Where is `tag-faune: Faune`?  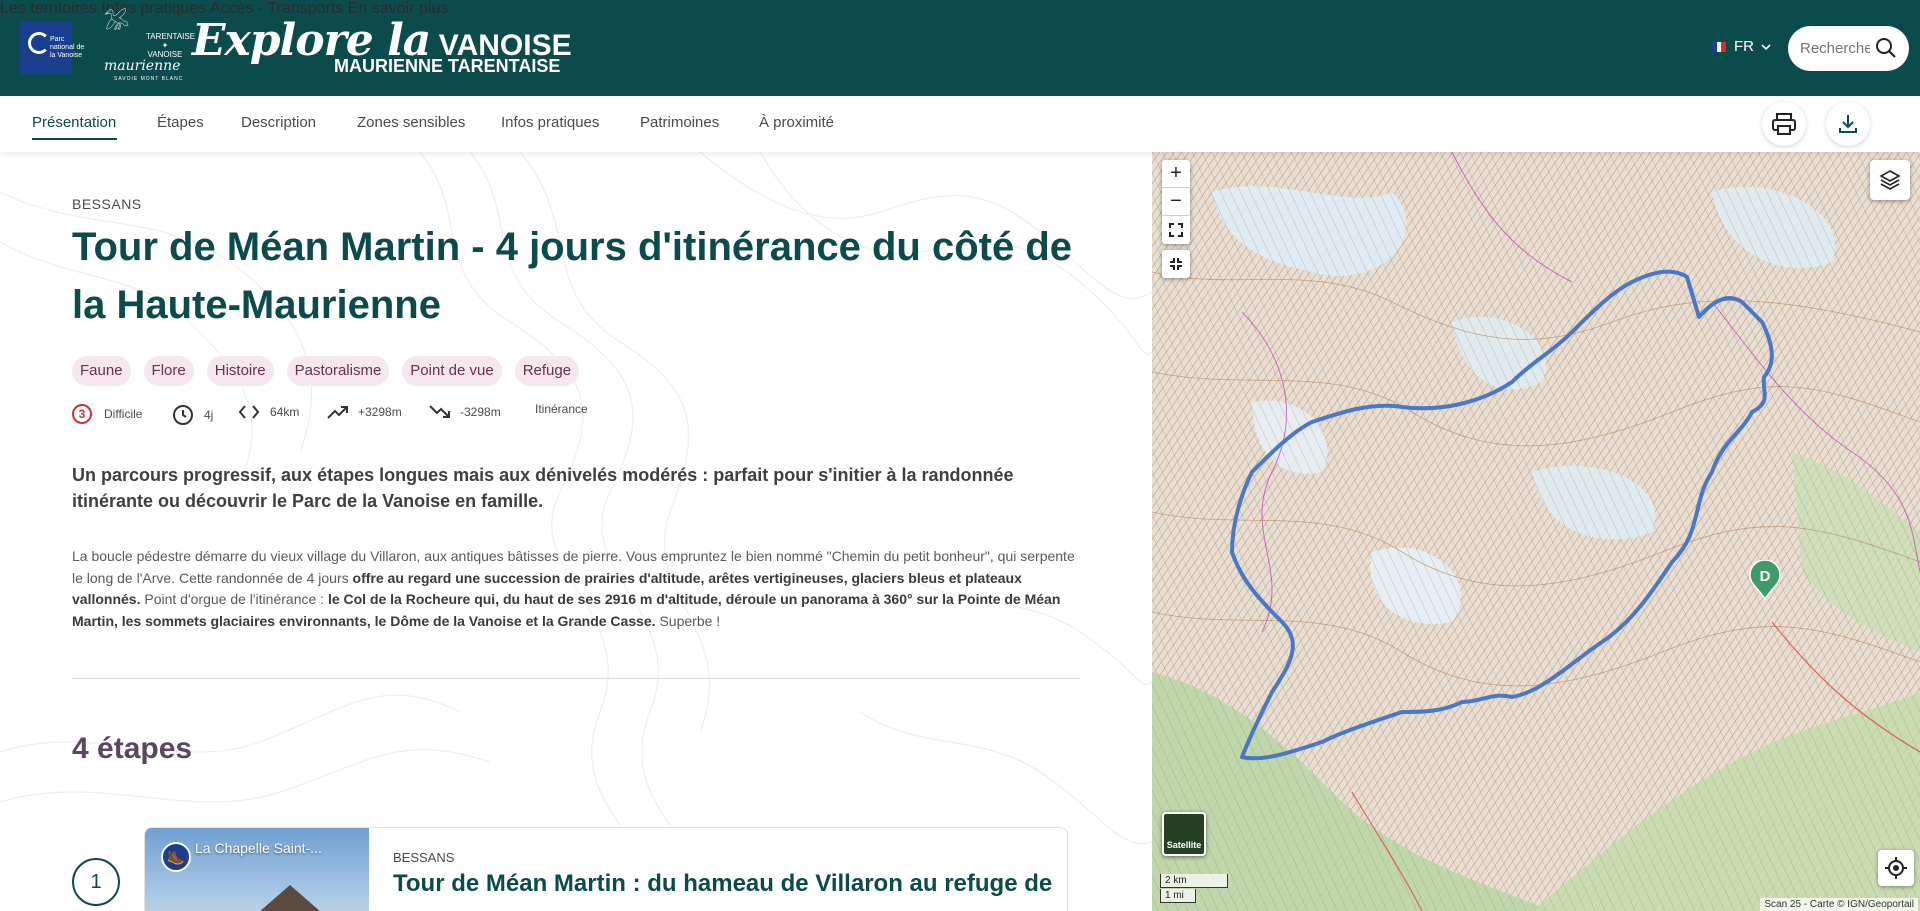
tag-faune: Faune is located at coordinates (101, 371).